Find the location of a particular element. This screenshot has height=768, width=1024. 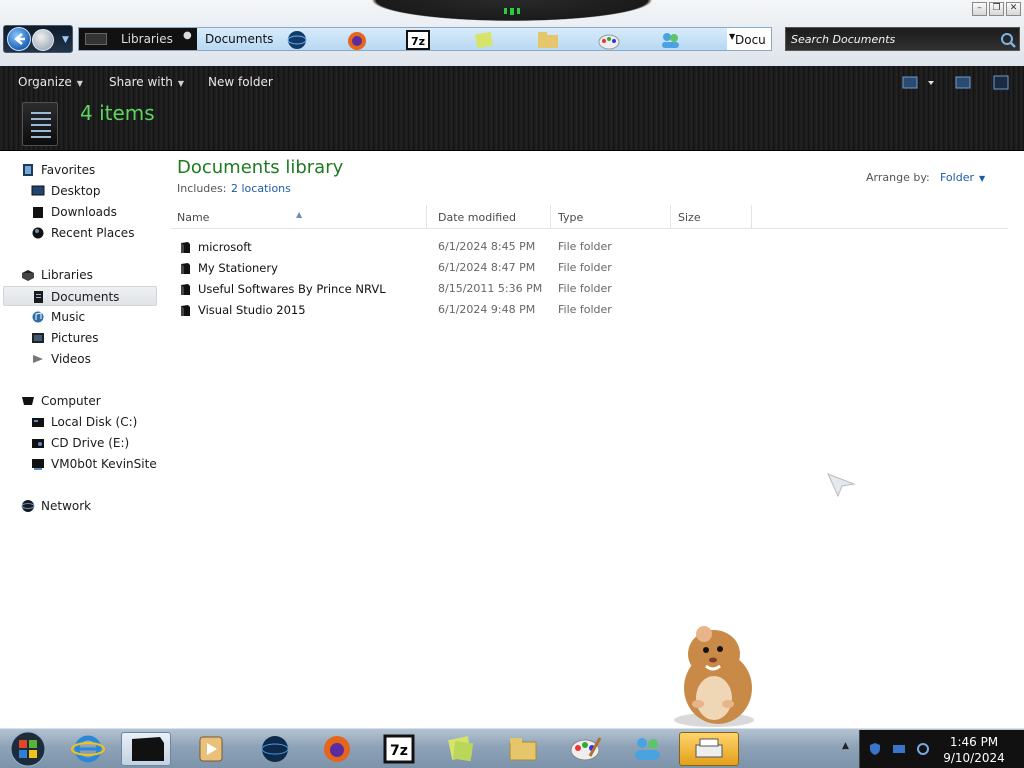

file-row: microsoft 6/1/2024 8:45 PM File folder is located at coordinates (471, 247).